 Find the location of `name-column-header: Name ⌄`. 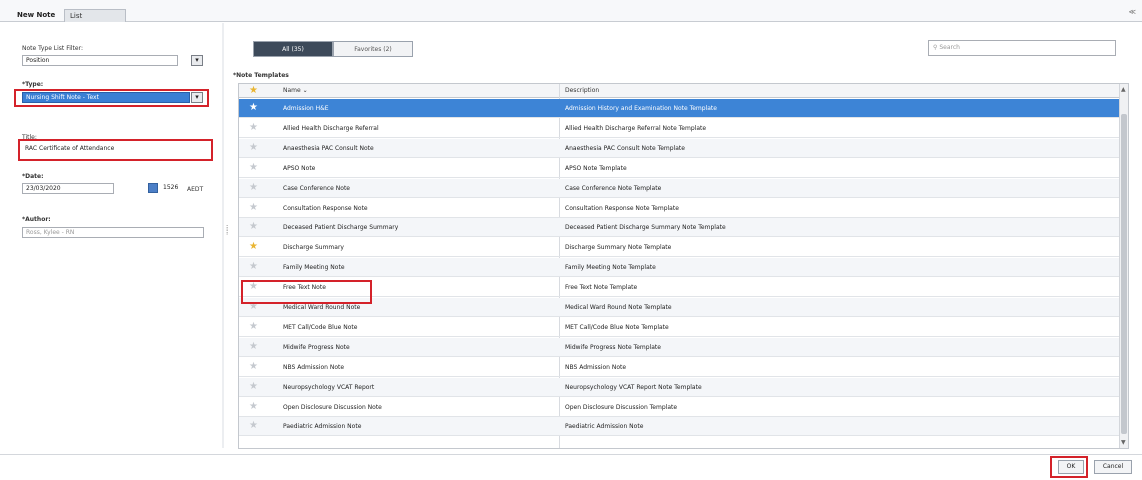

name-column-header: Name ⌄ is located at coordinates (295, 91).